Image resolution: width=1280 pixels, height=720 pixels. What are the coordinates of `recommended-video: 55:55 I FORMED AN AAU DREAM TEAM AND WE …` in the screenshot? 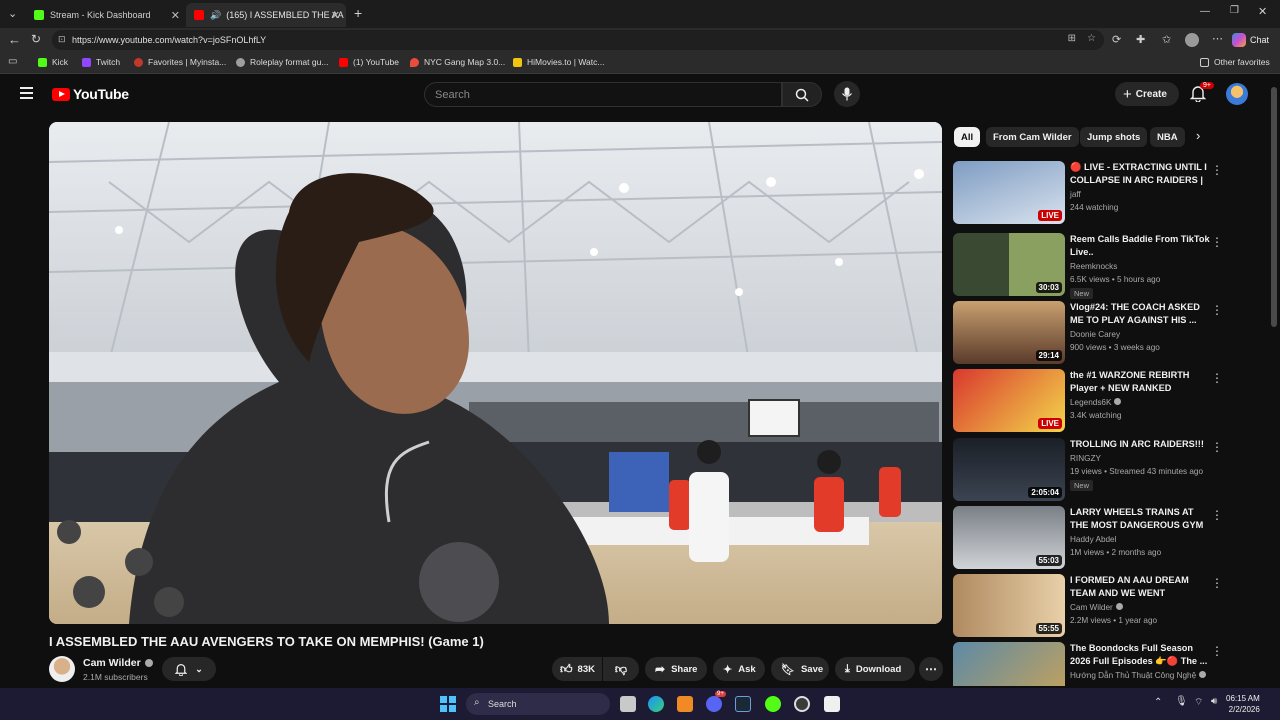 It's located at (1103, 606).